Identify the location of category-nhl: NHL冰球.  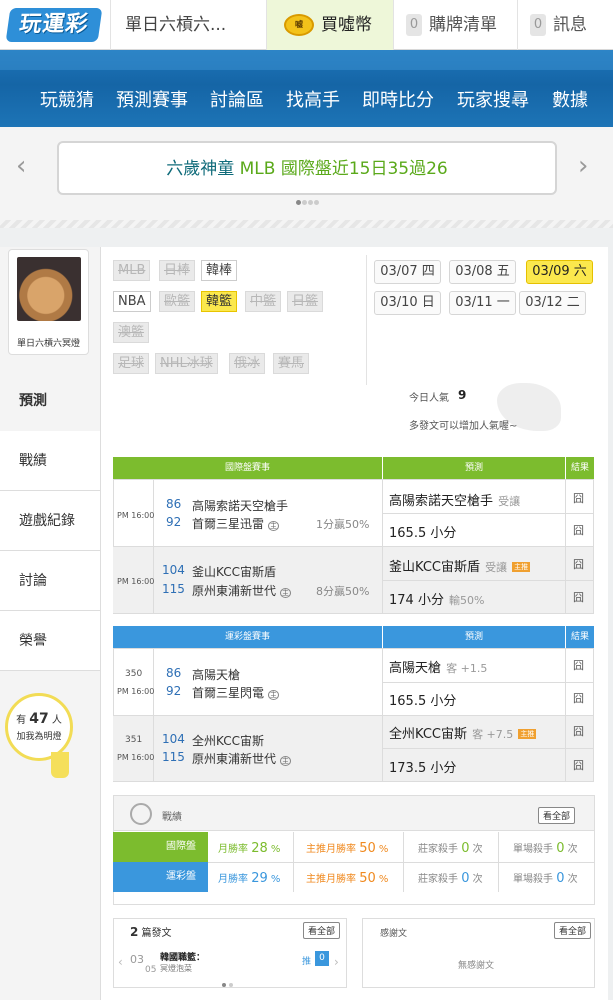
(186, 363).